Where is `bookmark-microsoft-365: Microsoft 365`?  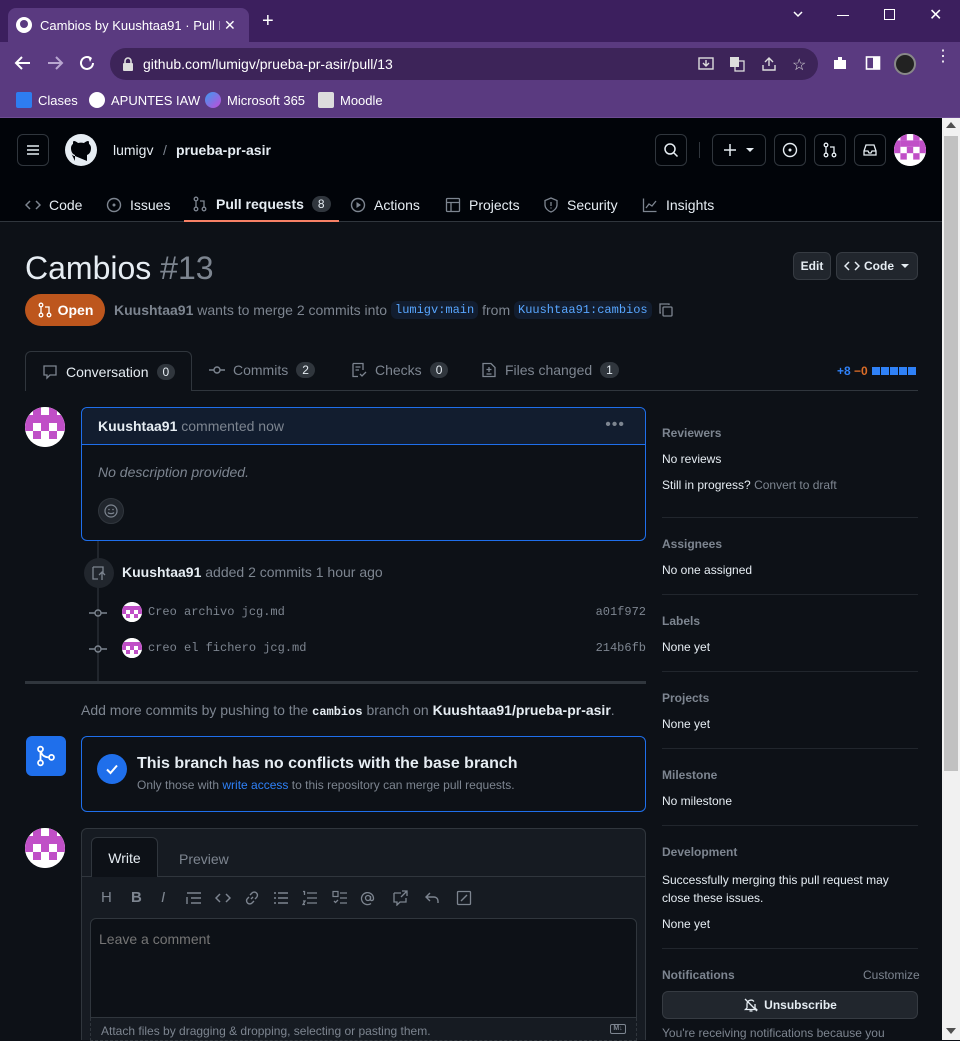
bookmark-microsoft-365: Microsoft 365 is located at coordinates (255, 100).